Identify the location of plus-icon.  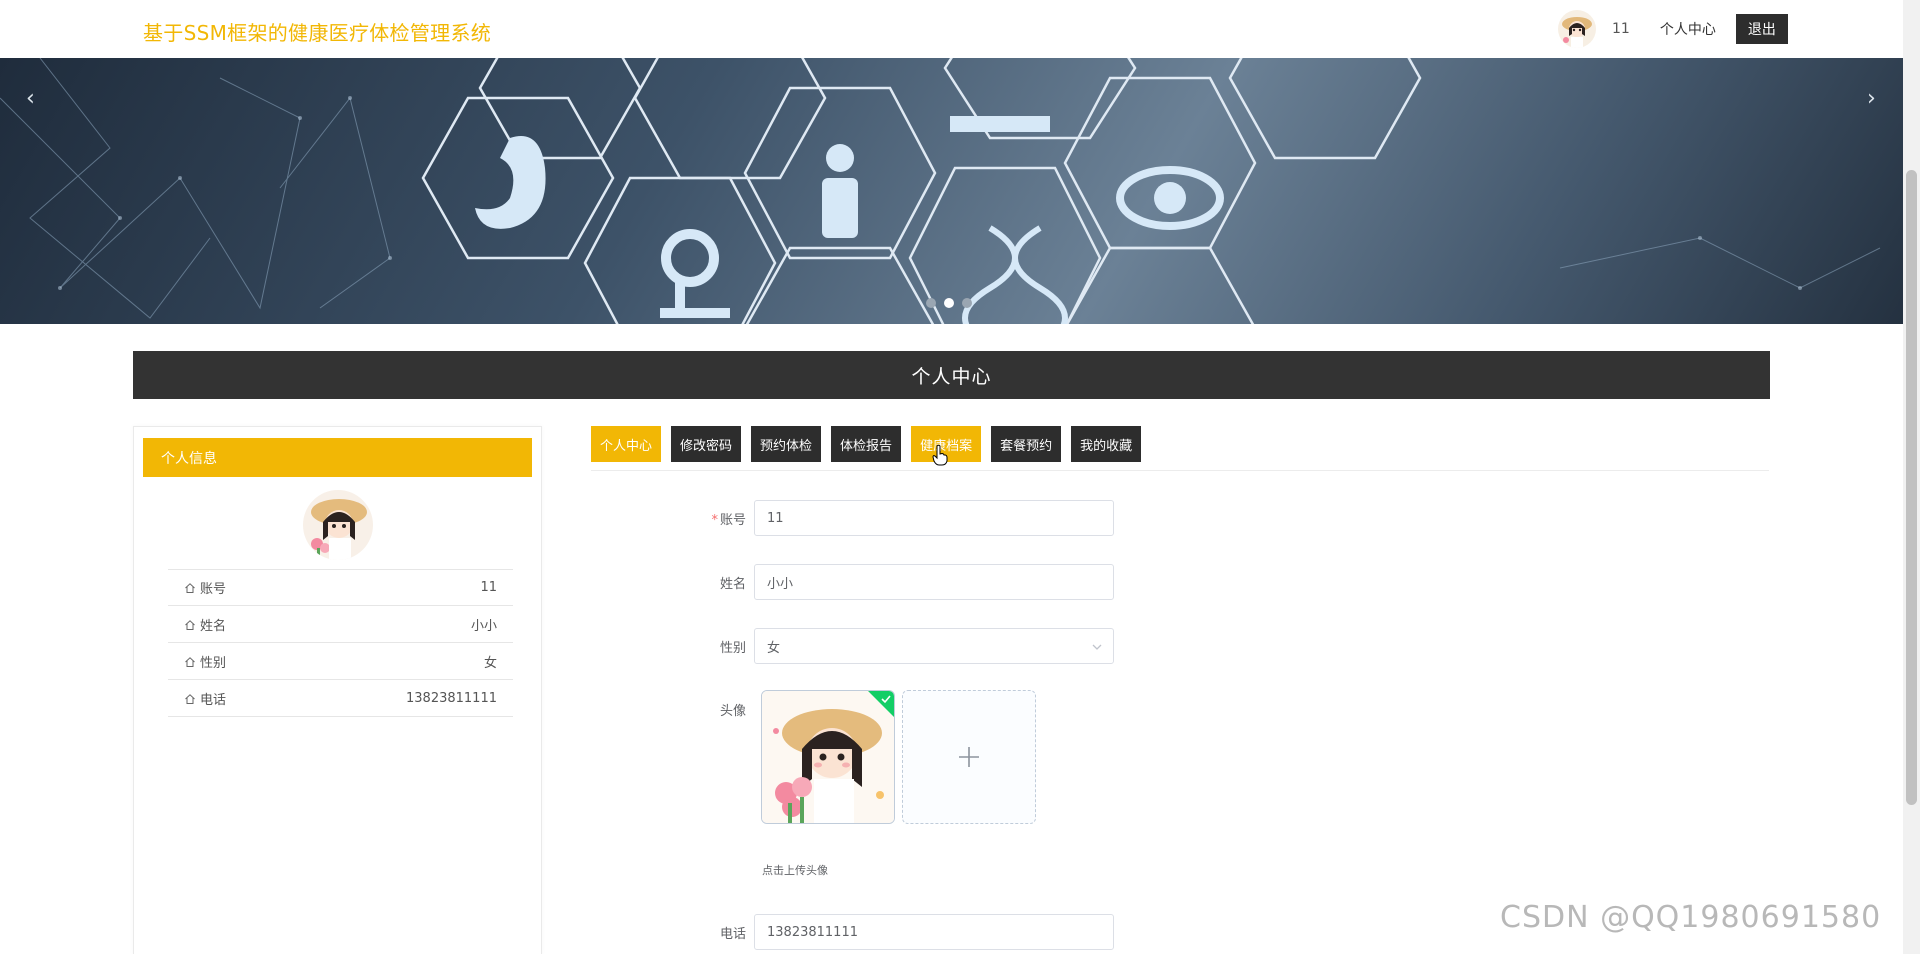
(969, 757).